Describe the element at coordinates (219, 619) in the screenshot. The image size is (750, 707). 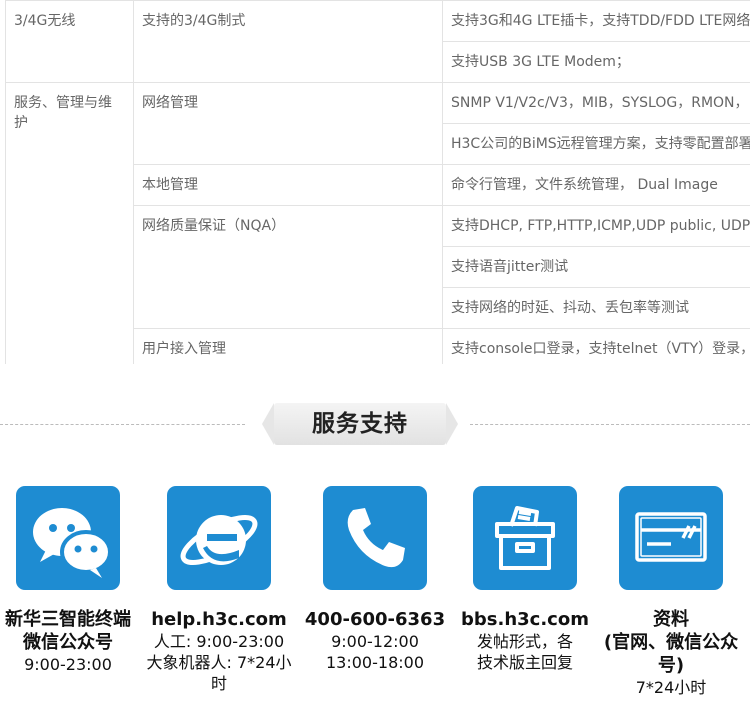
I see `service-title: help.h3c.com` at that location.